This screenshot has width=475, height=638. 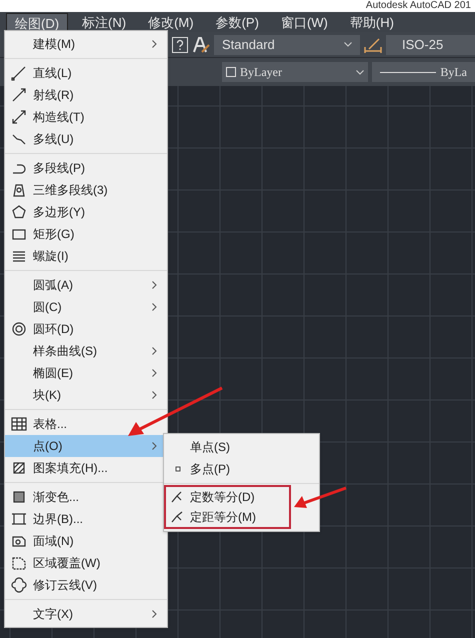 What do you see at coordinates (19, 73) in the screenshot?
I see `line-icon` at bounding box center [19, 73].